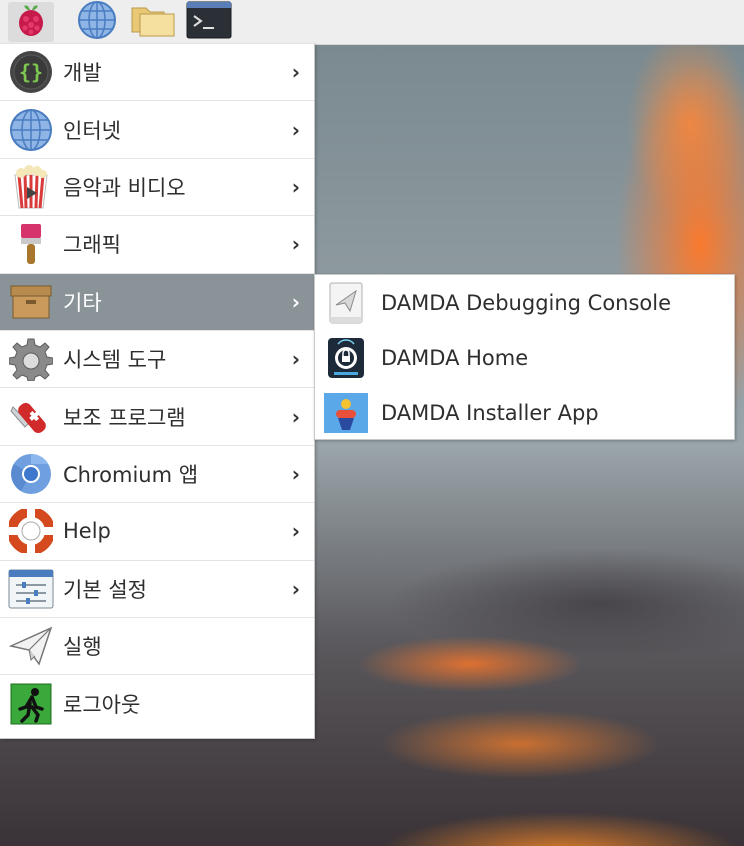  I want to click on menu-item-label: 실행, so click(82, 647).